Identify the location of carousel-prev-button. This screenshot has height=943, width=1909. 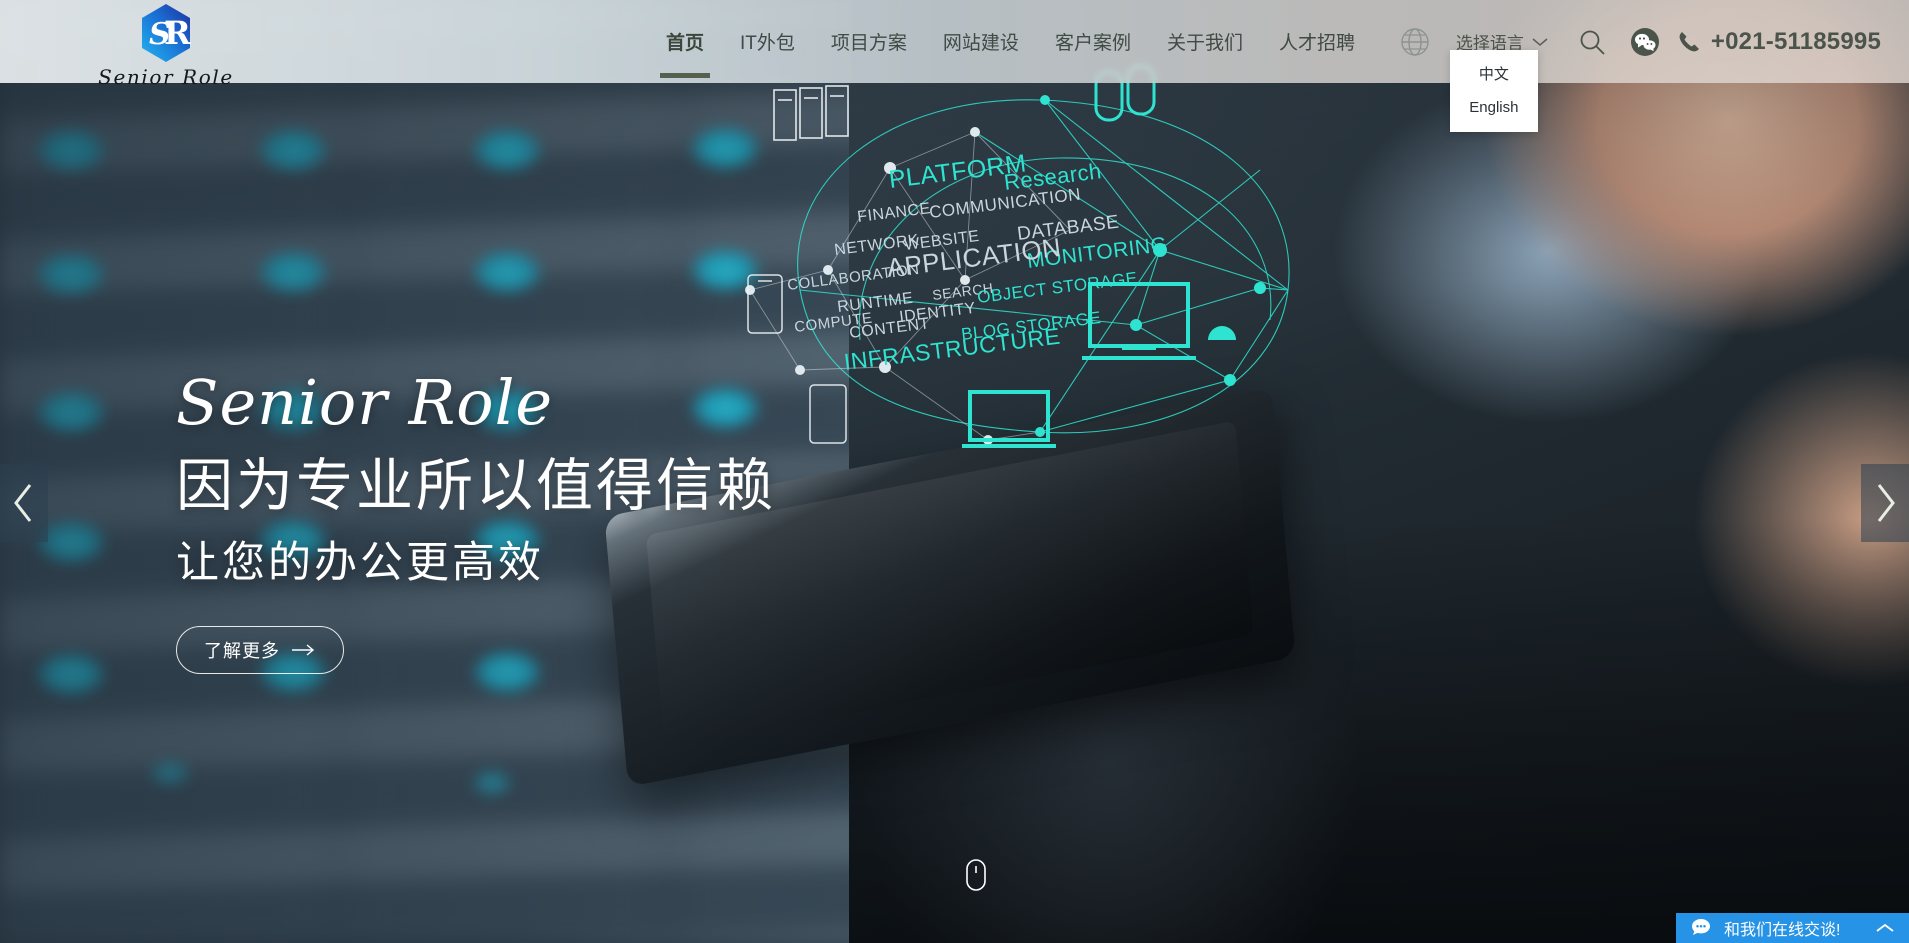
(24, 503).